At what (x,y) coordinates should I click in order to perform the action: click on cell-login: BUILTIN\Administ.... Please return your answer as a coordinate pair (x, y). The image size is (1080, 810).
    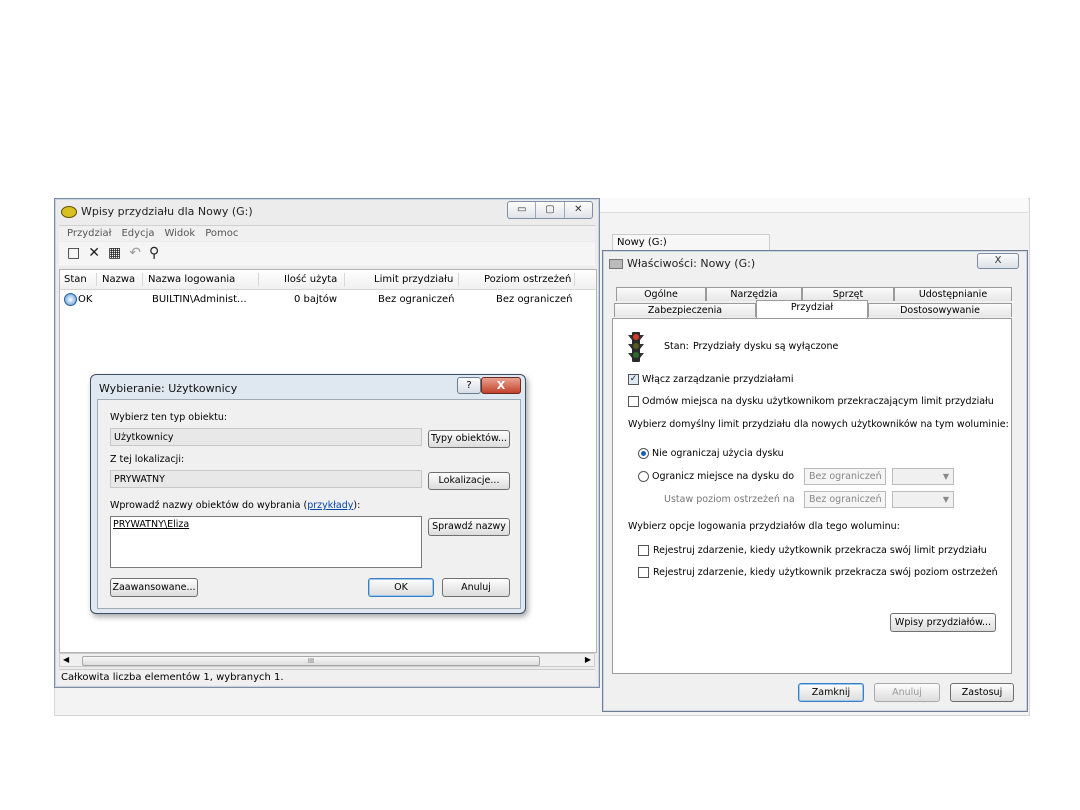
    Looking at the image, I should click on (199, 299).